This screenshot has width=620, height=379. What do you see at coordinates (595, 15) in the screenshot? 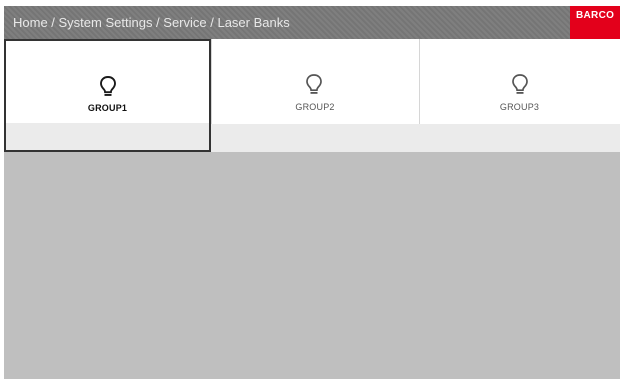
I see `logo-text: BARCO` at bounding box center [595, 15].